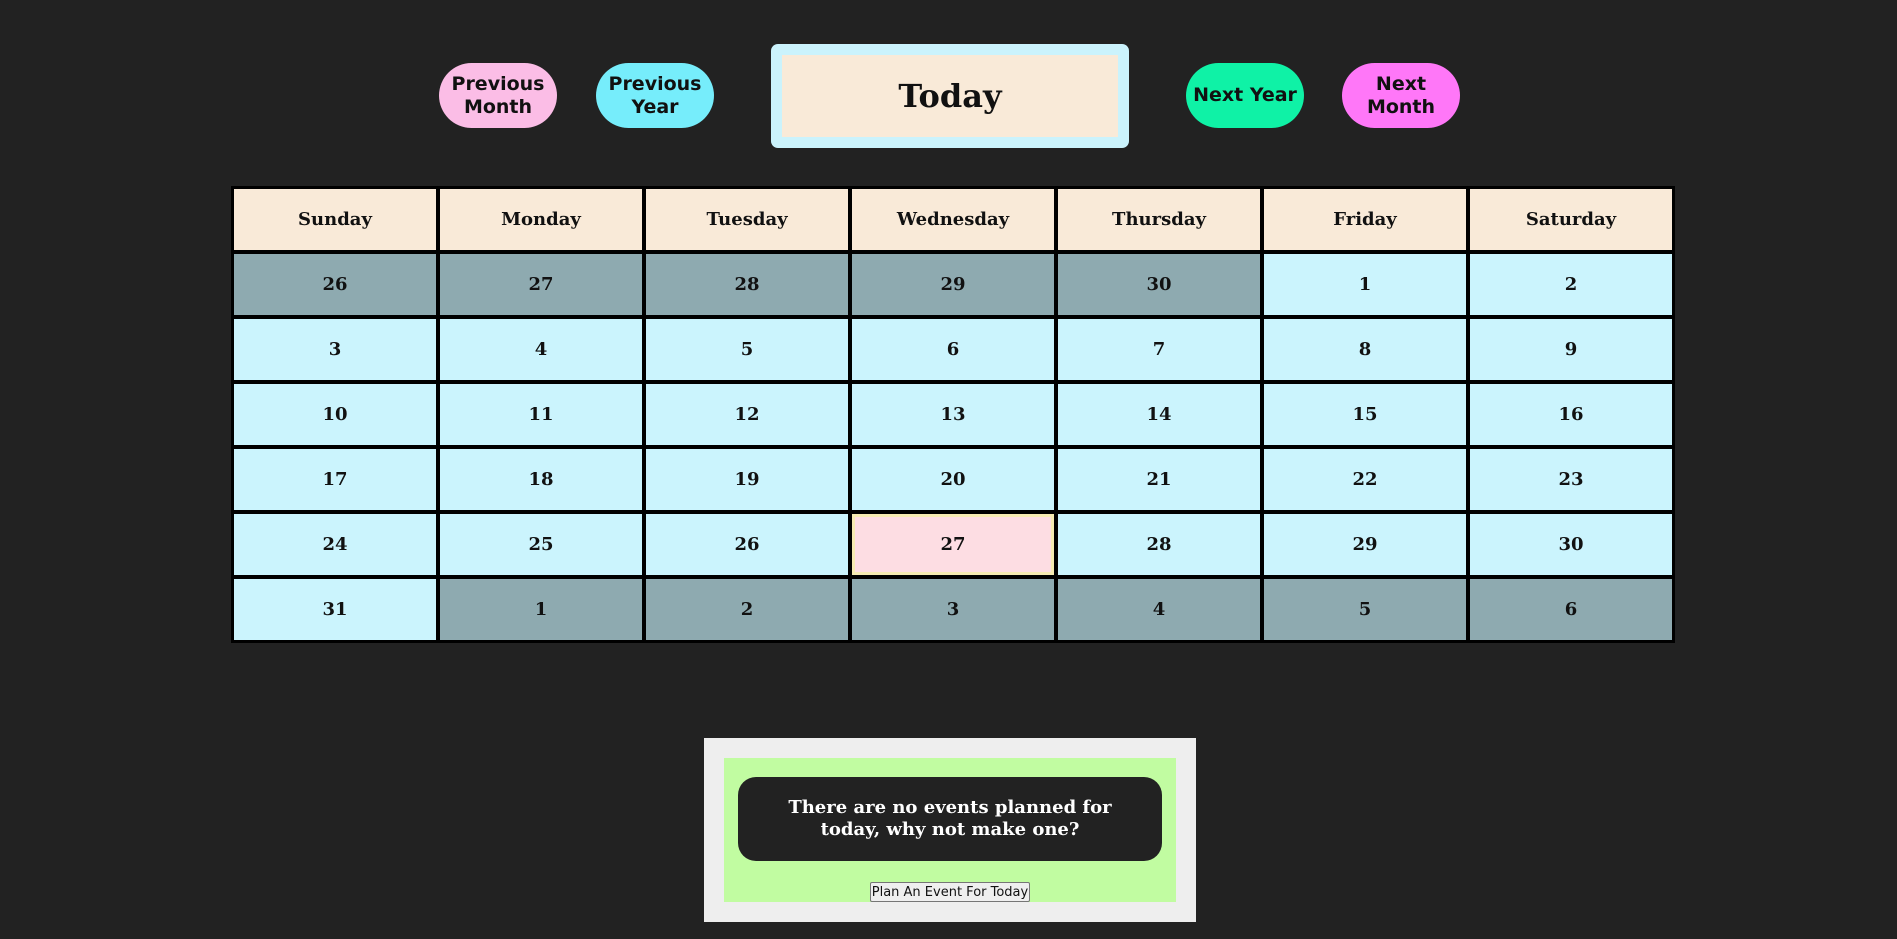  I want to click on day-cell-today: 27, so click(953, 544).